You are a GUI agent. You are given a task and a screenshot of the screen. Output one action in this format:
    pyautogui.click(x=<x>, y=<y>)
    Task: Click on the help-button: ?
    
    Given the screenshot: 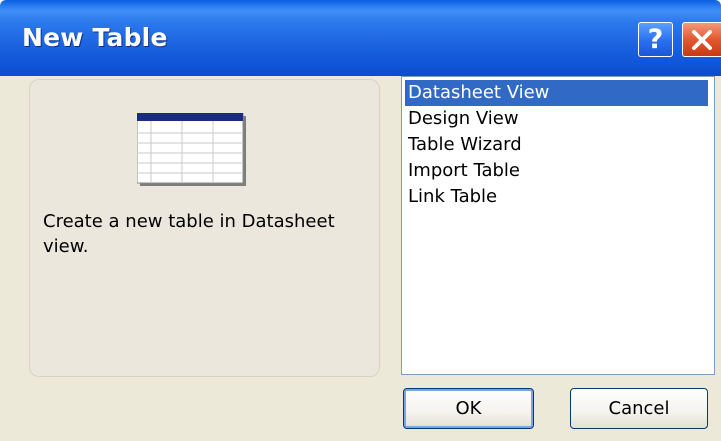 What is the action you would take?
    pyautogui.click(x=655, y=39)
    